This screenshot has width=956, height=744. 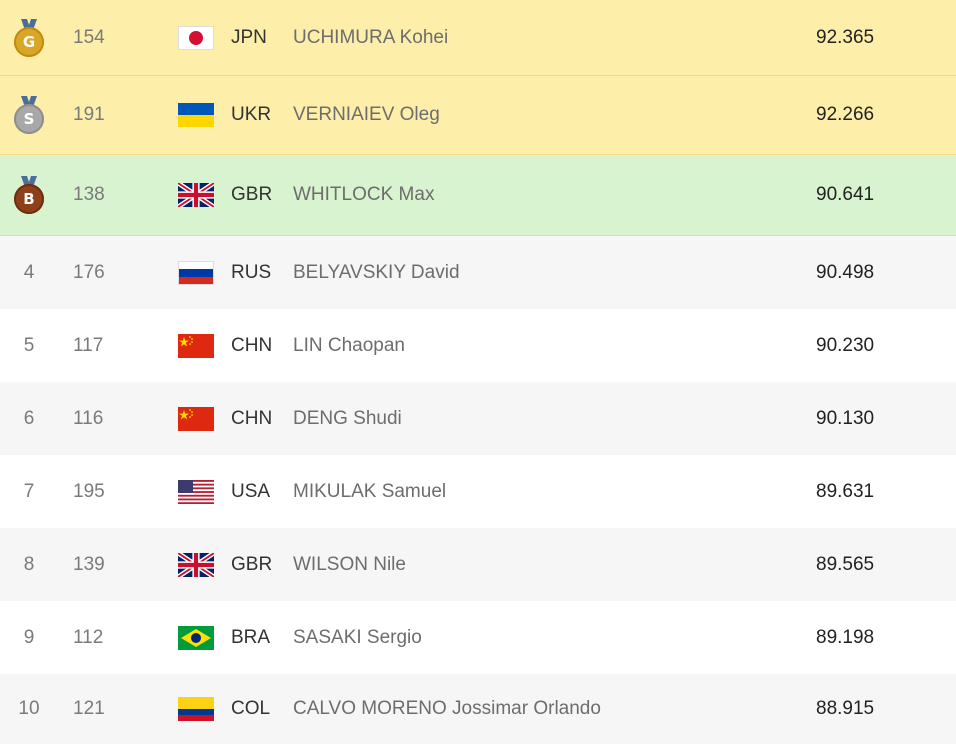 What do you see at coordinates (29, 708) in the screenshot?
I see `rank: 10` at bounding box center [29, 708].